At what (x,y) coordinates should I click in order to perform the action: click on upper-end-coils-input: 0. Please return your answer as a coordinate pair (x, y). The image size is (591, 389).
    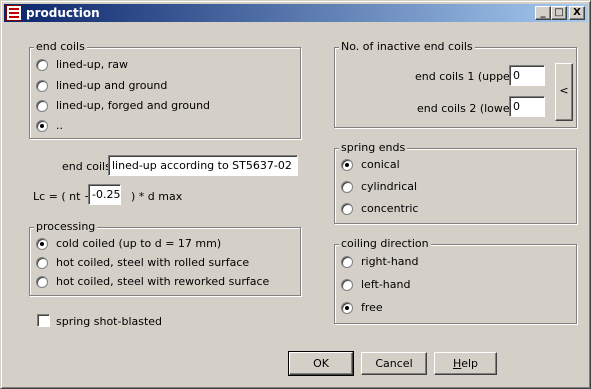
    Looking at the image, I should click on (527, 75).